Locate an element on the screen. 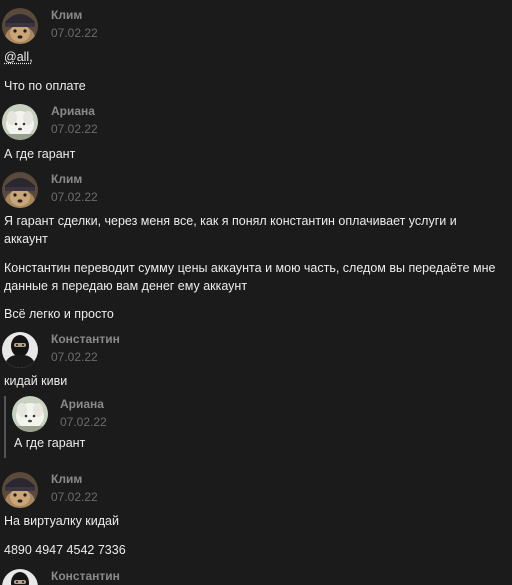  quote-date: 07.02.22 is located at coordinates (83, 422).